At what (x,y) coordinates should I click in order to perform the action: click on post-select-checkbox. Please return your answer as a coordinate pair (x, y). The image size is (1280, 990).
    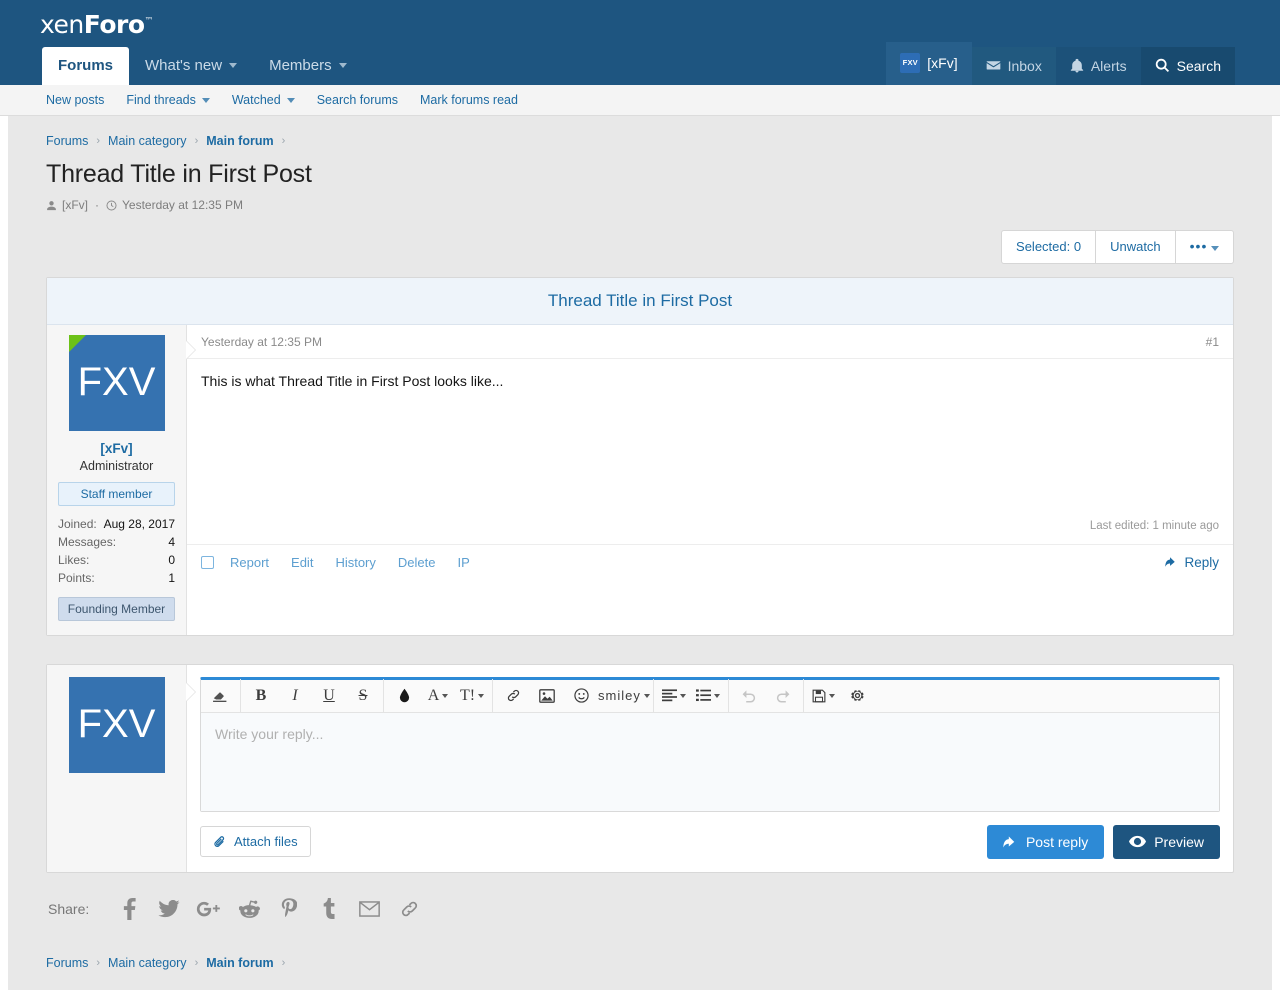
    Looking at the image, I should click on (207, 562).